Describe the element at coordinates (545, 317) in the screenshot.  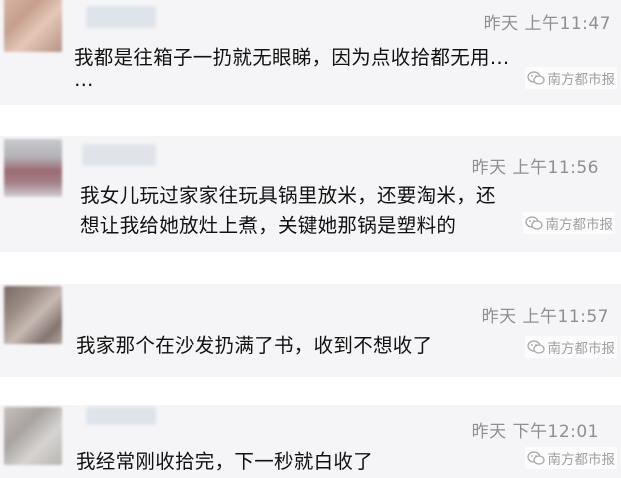
I see `comment-timestamp: 昨天 上午11:57` at that location.